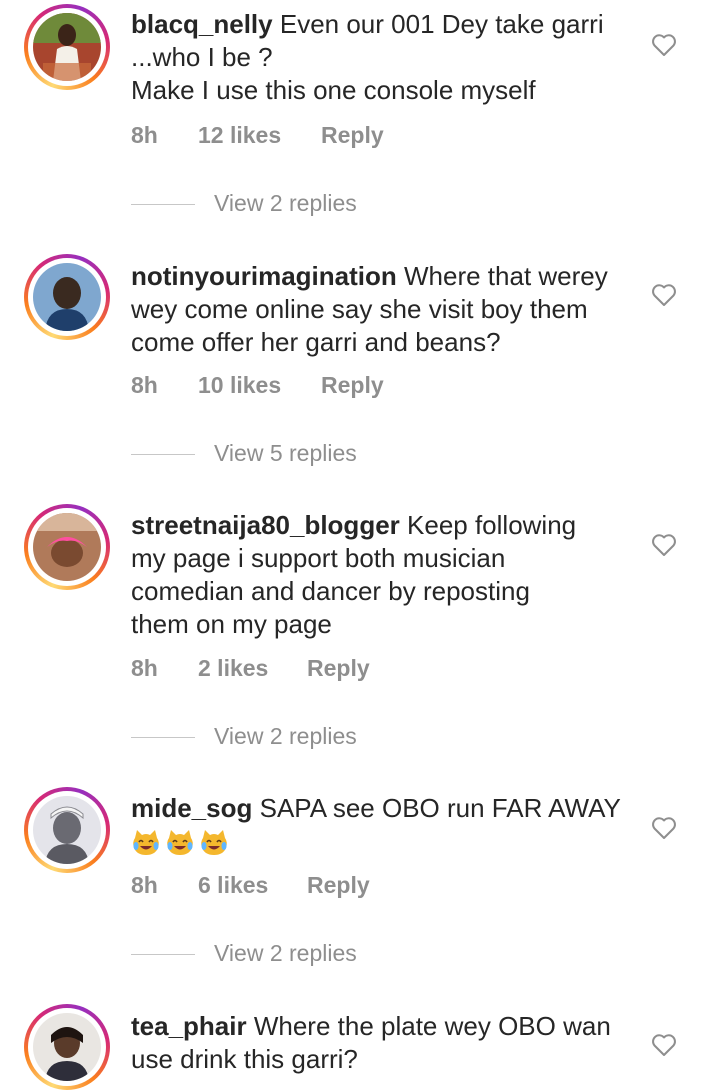  Describe the element at coordinates (233, 668) in the screenshot. I see `likes-count: 2 likes` at that location.